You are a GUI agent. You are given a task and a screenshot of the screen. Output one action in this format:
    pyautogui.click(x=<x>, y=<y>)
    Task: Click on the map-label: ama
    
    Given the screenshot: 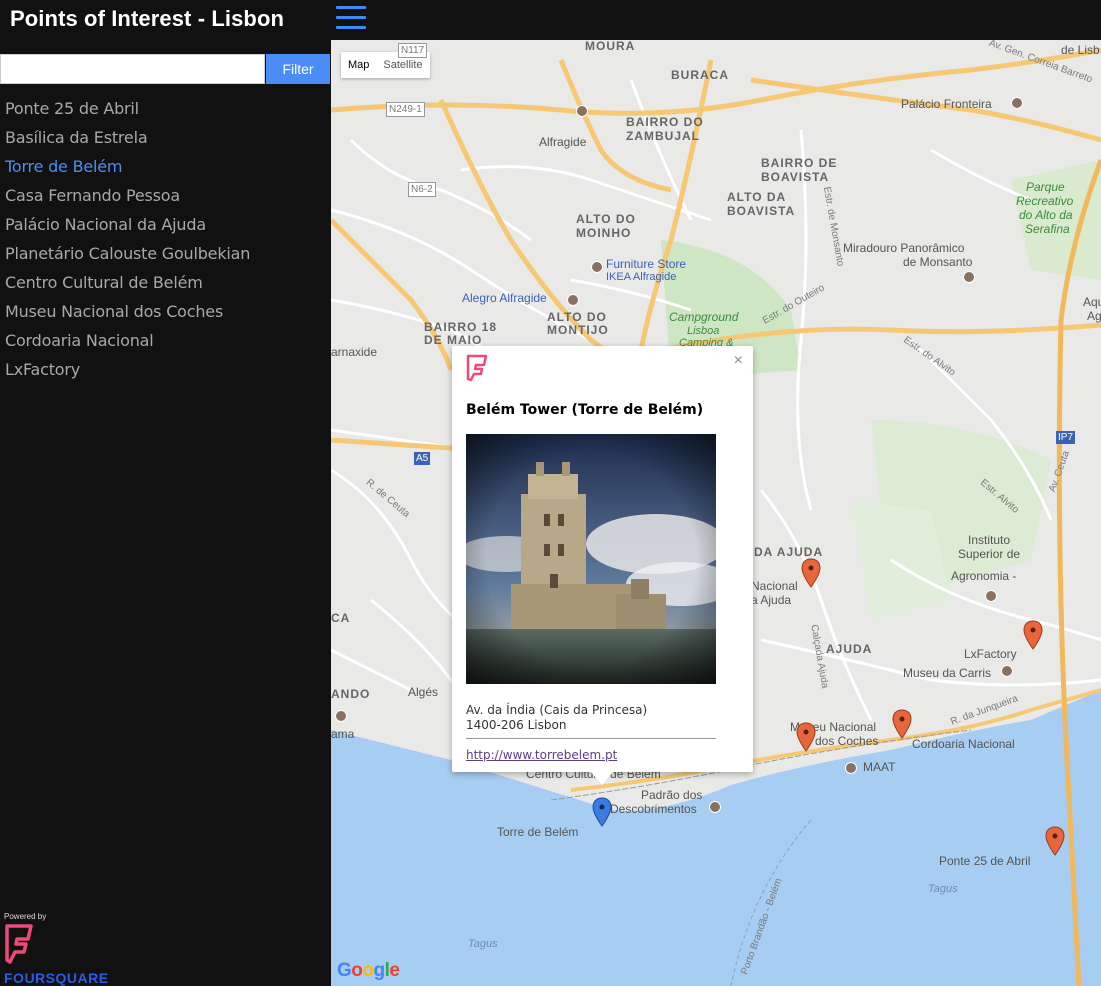 What is the action you would take?
    pyautogui.click(x=343, y=734)
    